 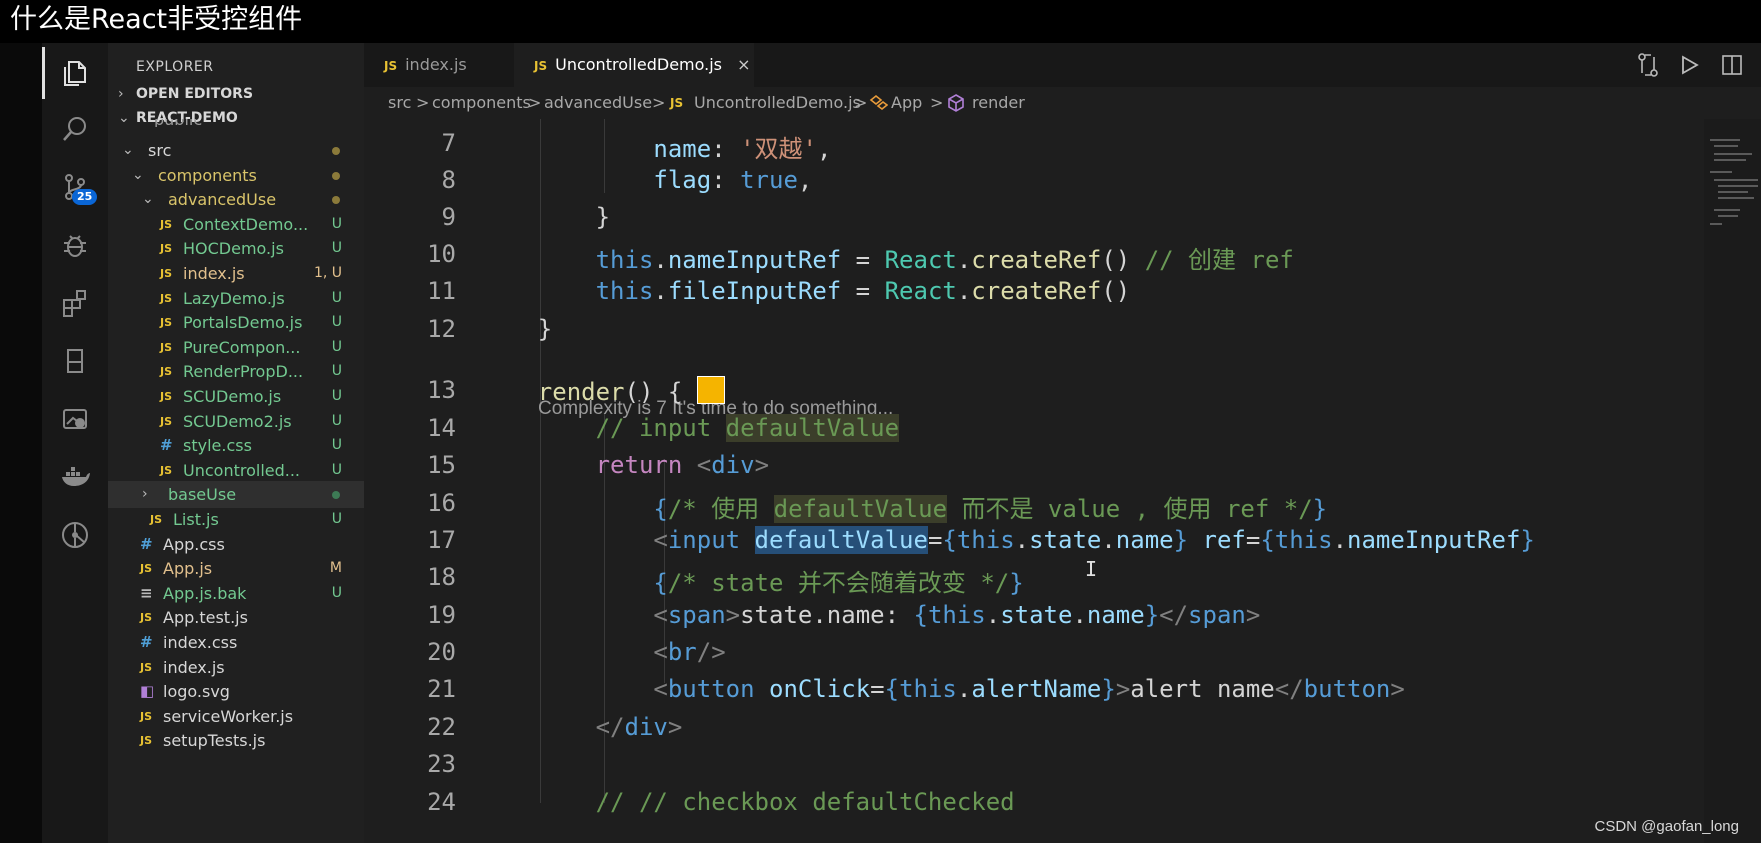 What do you see at coordinates (545, 217) in the screenshot?
I see `code-line: }` at bounding box center [545, 217].